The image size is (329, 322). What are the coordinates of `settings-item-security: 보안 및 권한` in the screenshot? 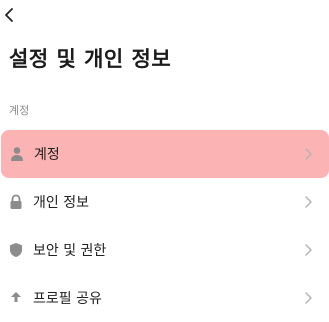 It's located at (164, 250).